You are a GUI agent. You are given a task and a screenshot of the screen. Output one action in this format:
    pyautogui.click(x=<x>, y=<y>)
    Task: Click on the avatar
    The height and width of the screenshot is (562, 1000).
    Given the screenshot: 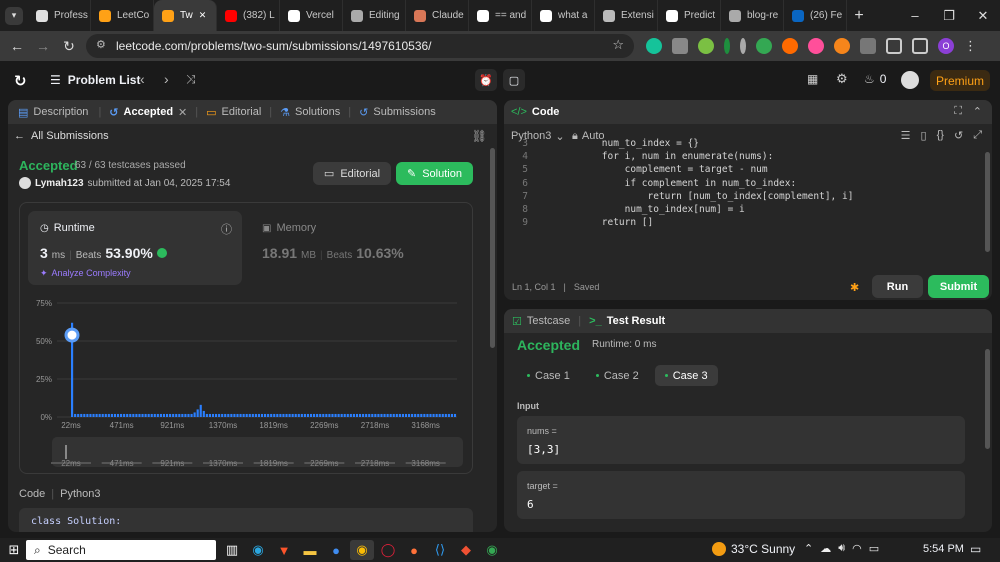 What is the action you would take?
    pyautogui.click(x=25, y=183)
    